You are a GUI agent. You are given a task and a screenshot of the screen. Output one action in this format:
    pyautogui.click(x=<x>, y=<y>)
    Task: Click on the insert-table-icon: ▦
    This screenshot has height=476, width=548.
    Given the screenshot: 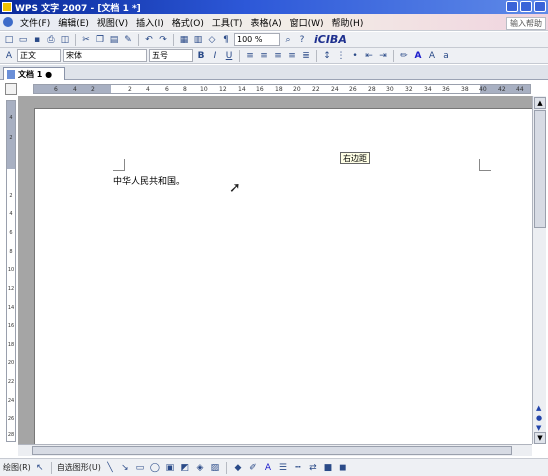 What is the action you would take?
    pyautogui.click(x=184, y=40)
    